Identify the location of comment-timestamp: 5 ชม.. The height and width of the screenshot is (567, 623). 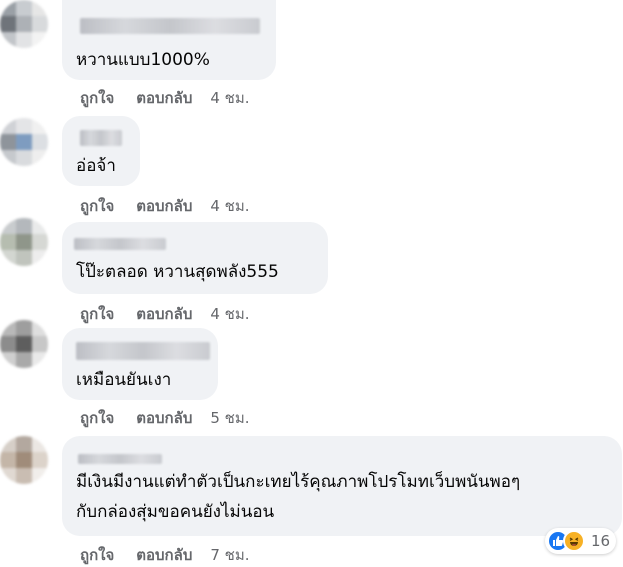
(229, 418).